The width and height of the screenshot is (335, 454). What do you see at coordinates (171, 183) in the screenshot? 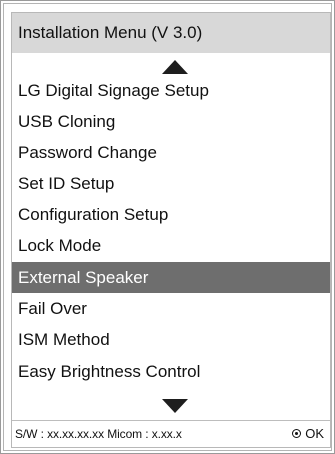
I see `menu-item-set-id-setup: Set ID Setup` at bounding box center [171, 183].